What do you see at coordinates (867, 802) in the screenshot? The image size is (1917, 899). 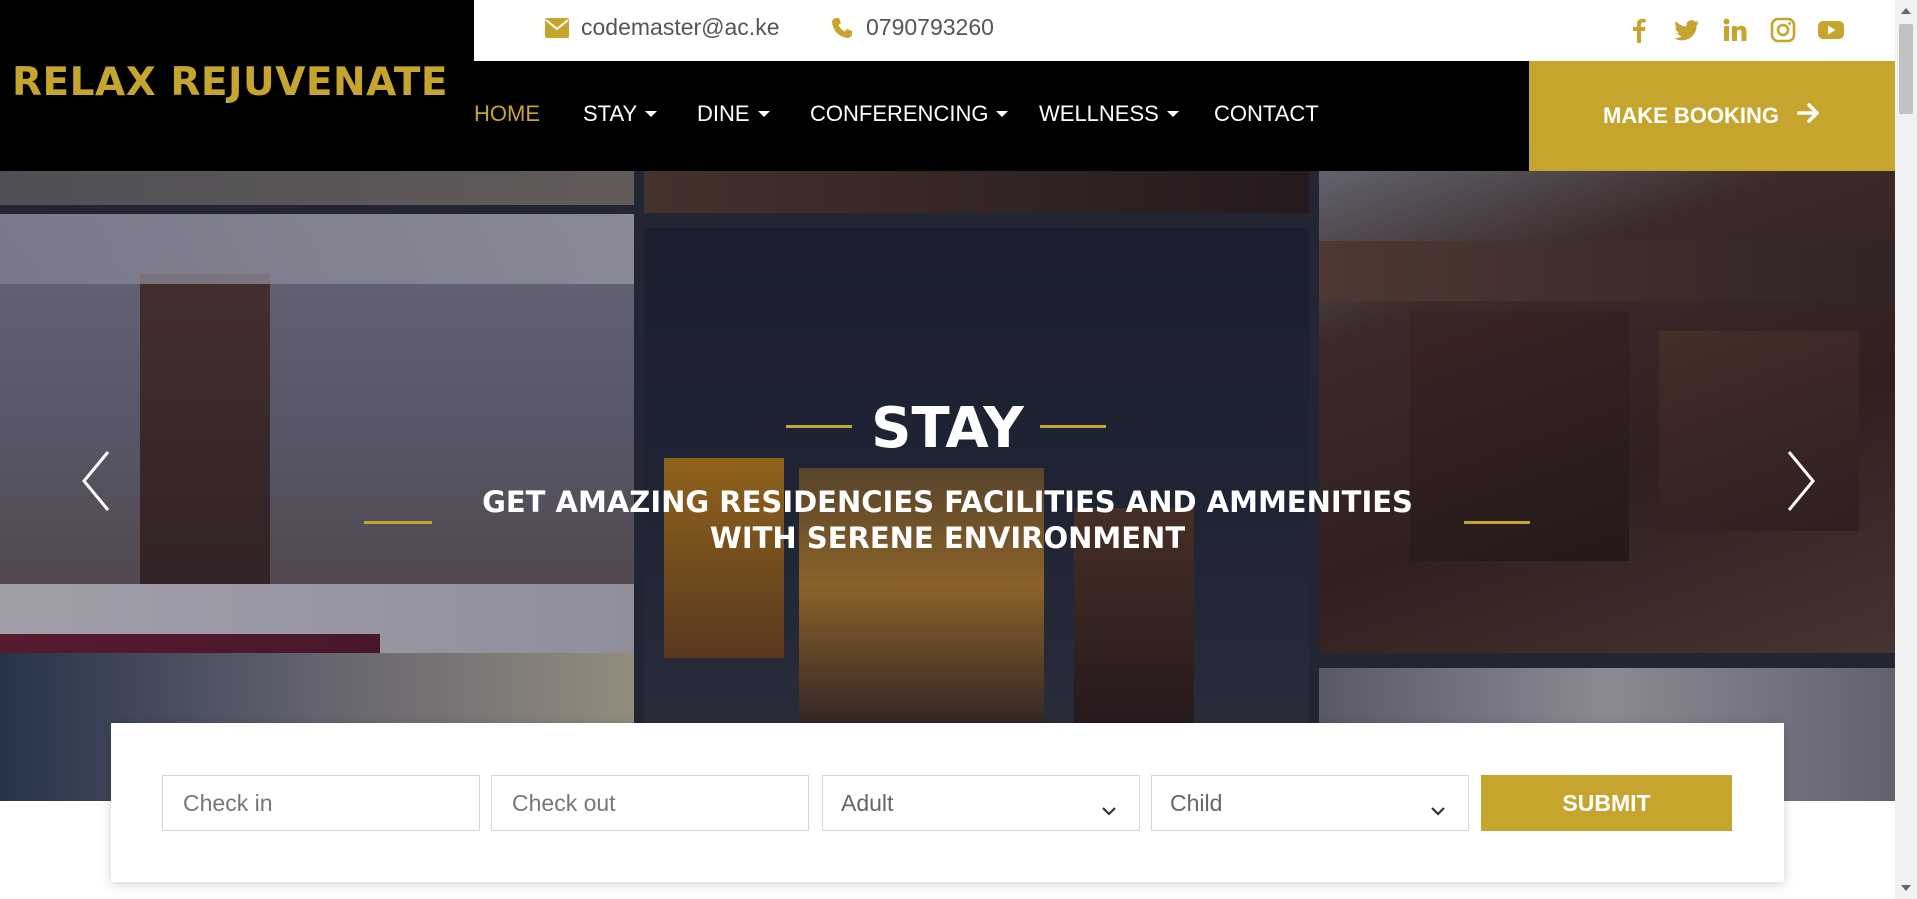 I see `adult-select-value: Adult` at bounding box center [867, 802].